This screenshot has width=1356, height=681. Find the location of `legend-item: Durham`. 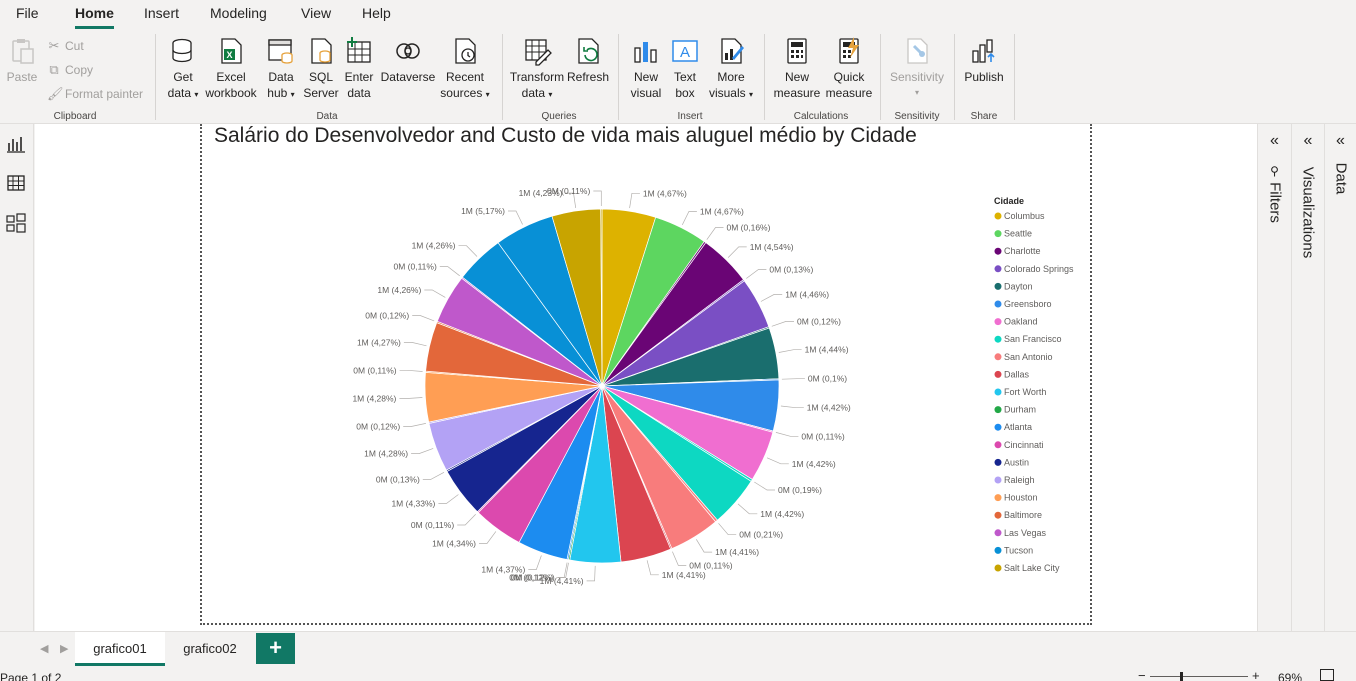

legend-item: Durham is located at coordinates (1020, 410).